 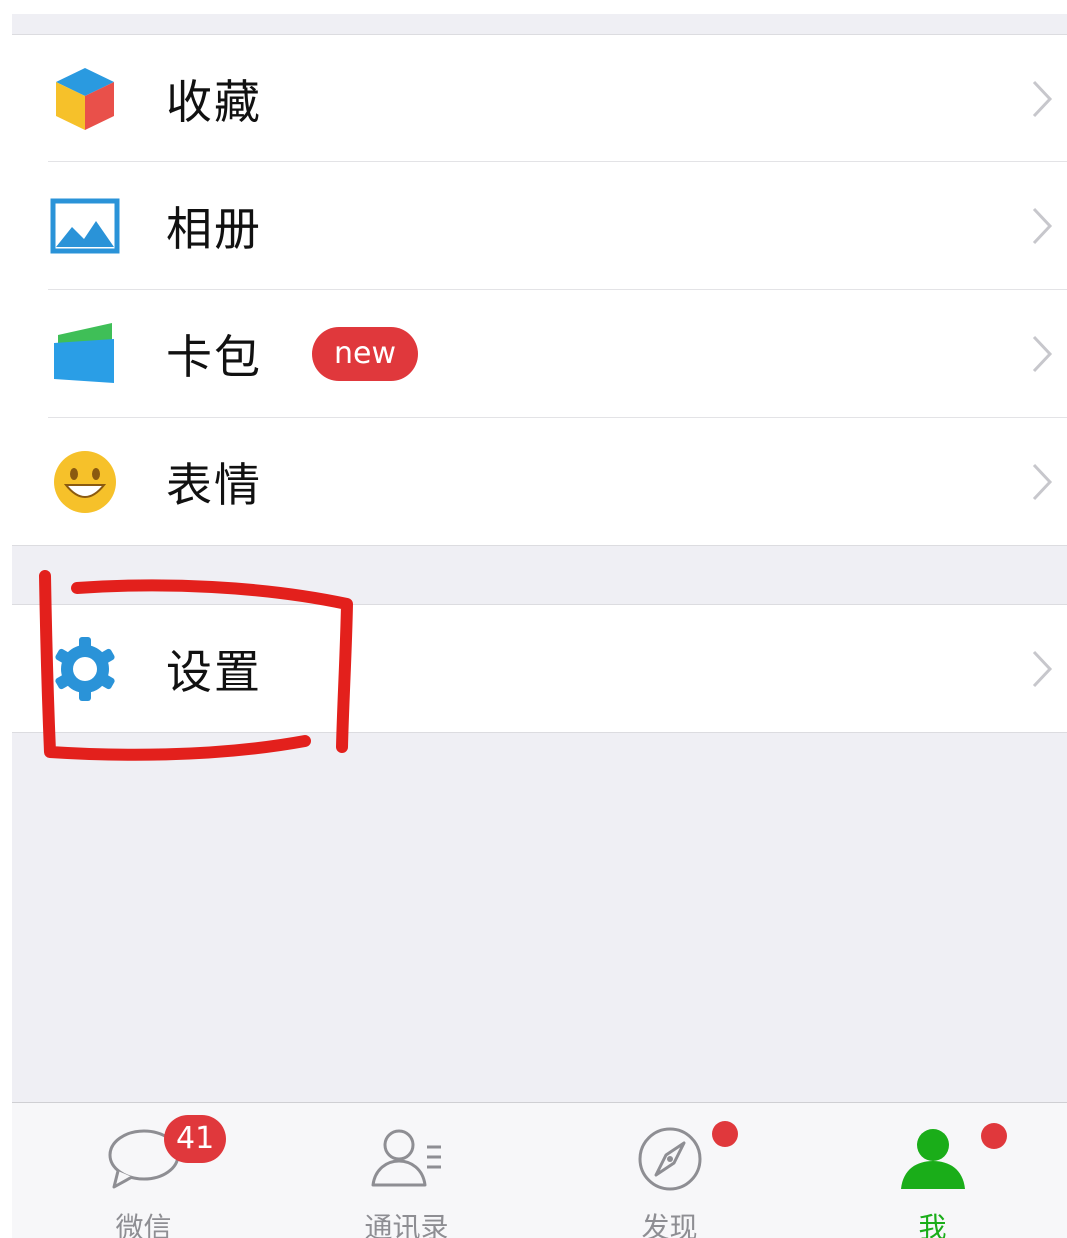 I want to click on menu-item-album: 相册, so click(x=539, y=226).